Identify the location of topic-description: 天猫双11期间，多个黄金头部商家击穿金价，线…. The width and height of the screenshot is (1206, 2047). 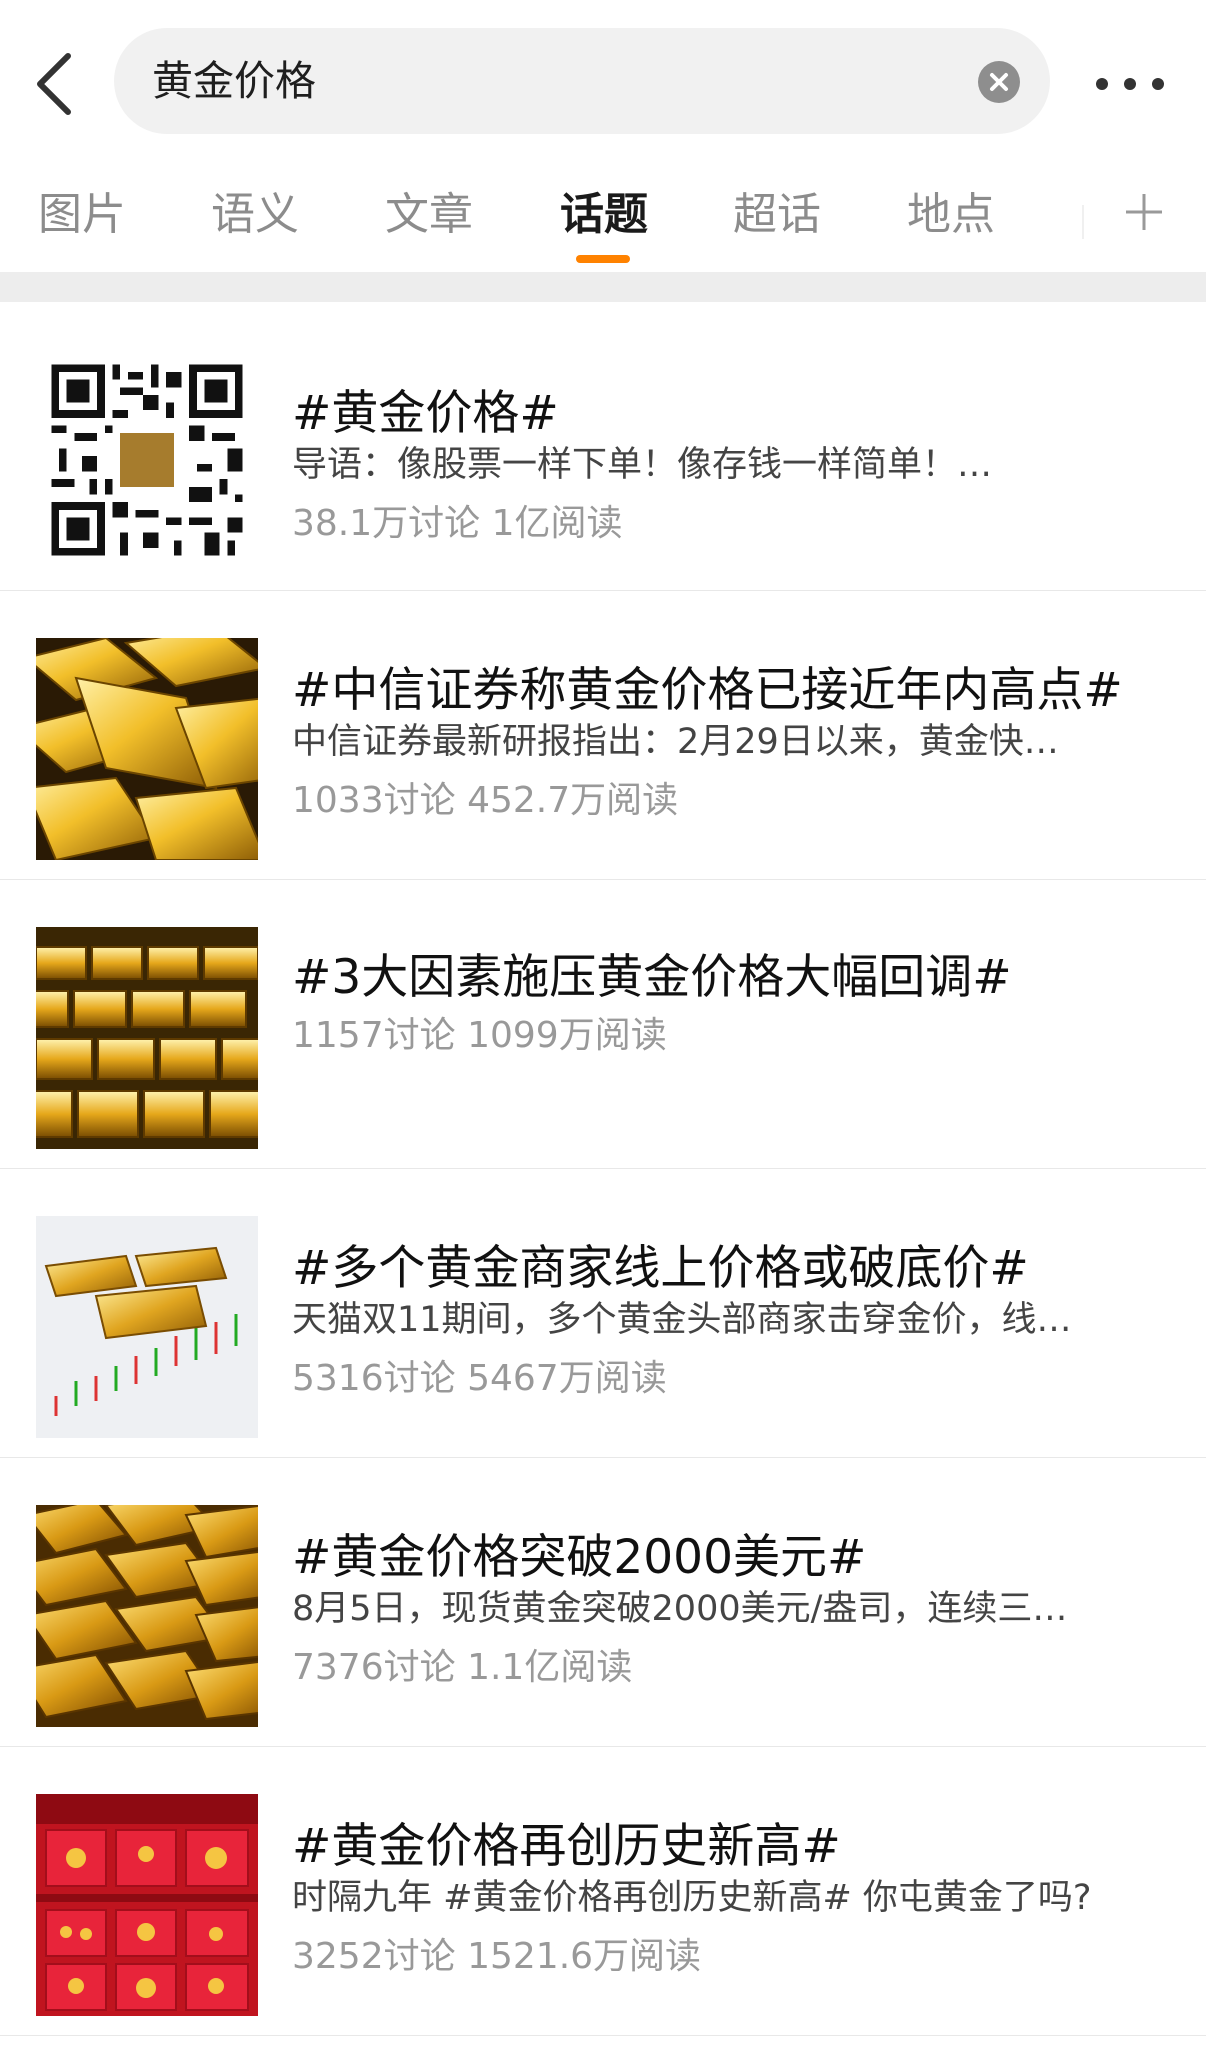
(682, 1320).